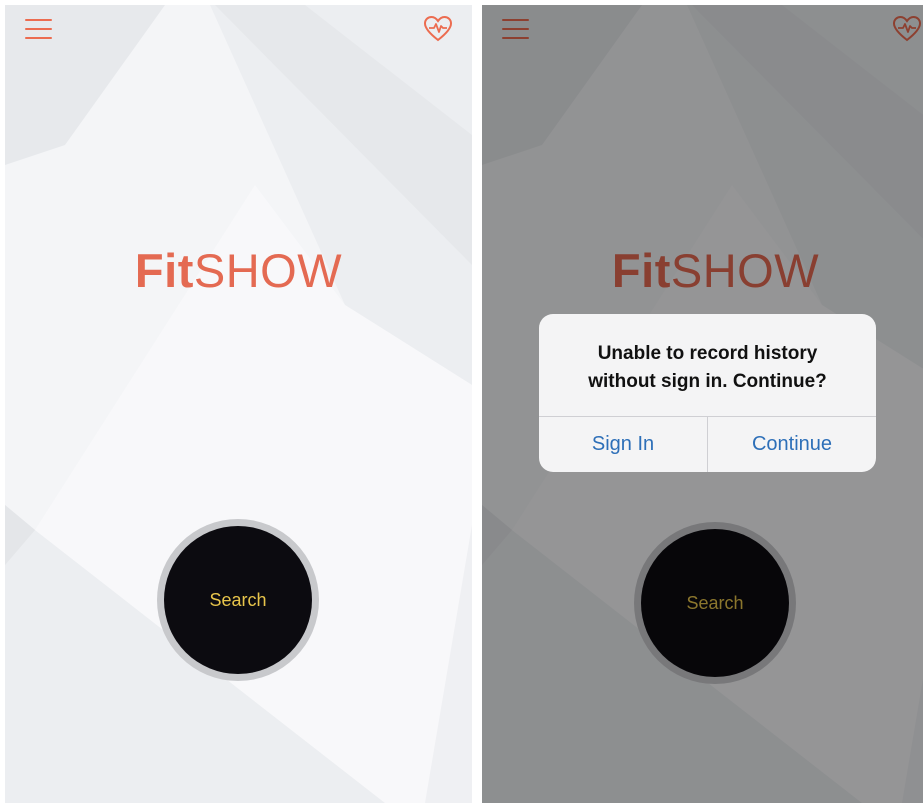  Describe the element at coordinates (268, 270) in the screenshot. I see `logo-show-text: SHOW` at that location.